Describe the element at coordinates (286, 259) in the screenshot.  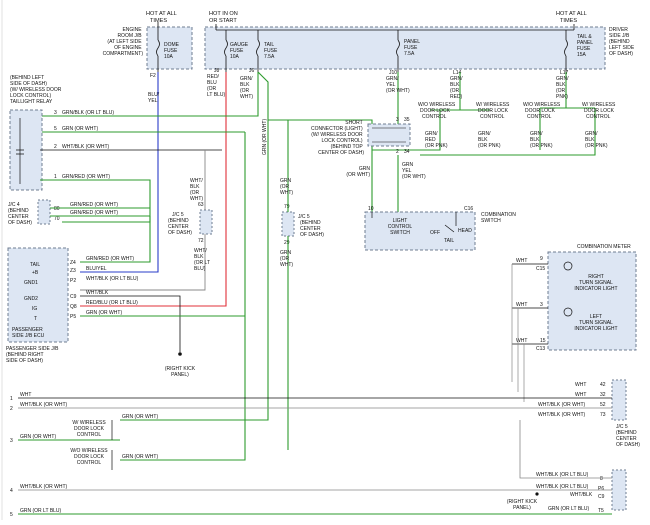
I see `label-grn-wht-29: GRN (OR WHT)` at that location.